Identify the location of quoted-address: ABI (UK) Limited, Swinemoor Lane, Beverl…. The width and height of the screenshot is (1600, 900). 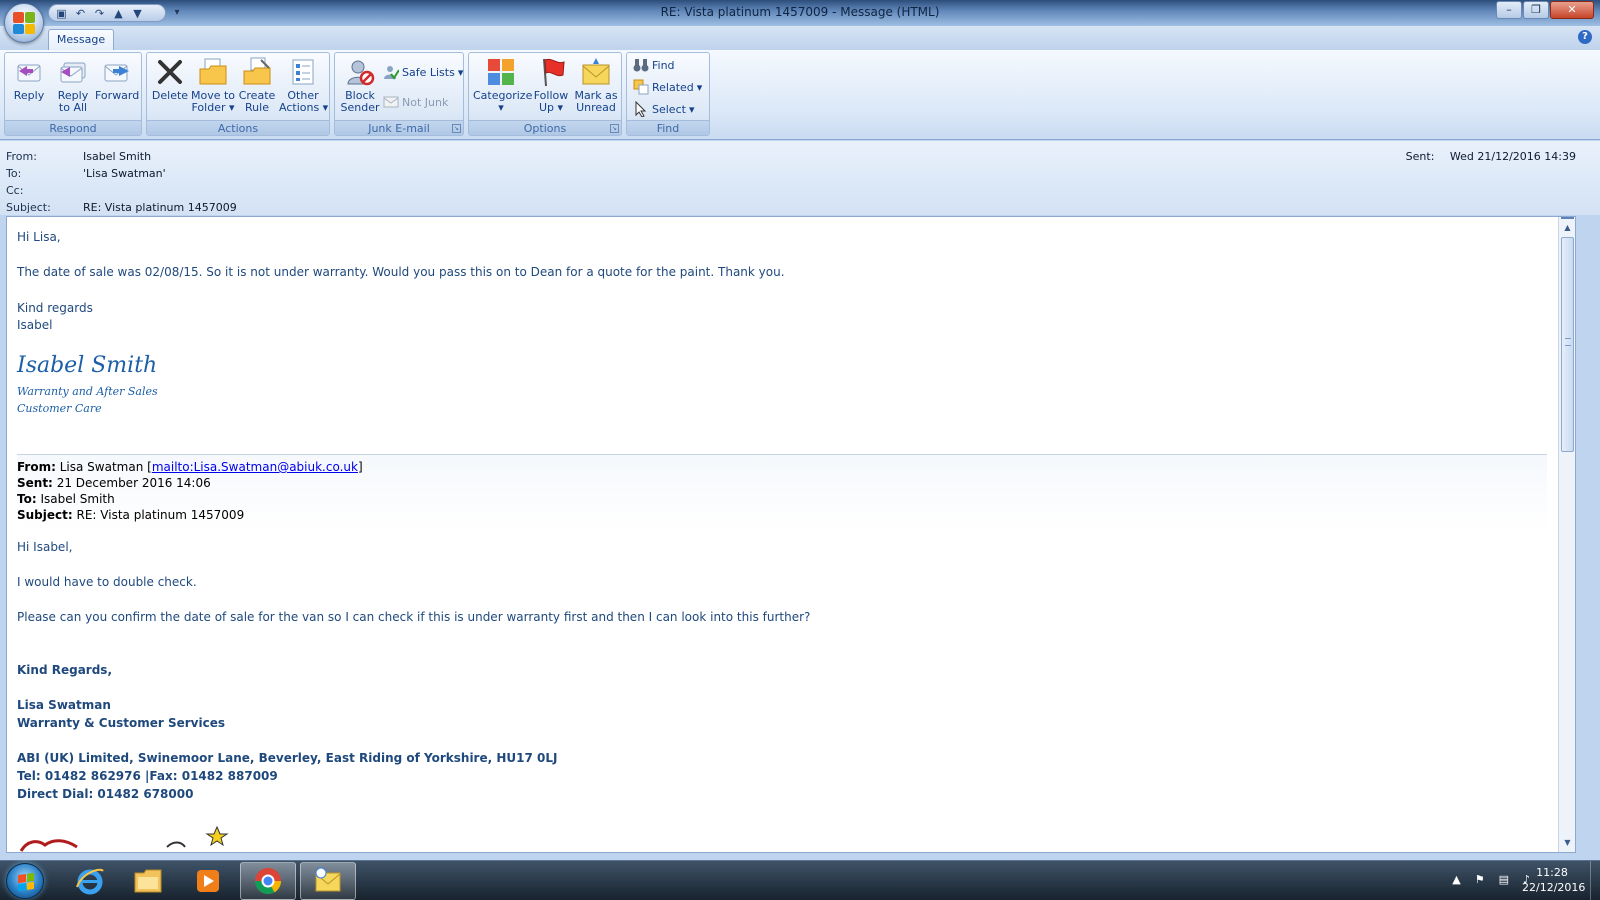
(287, 758).